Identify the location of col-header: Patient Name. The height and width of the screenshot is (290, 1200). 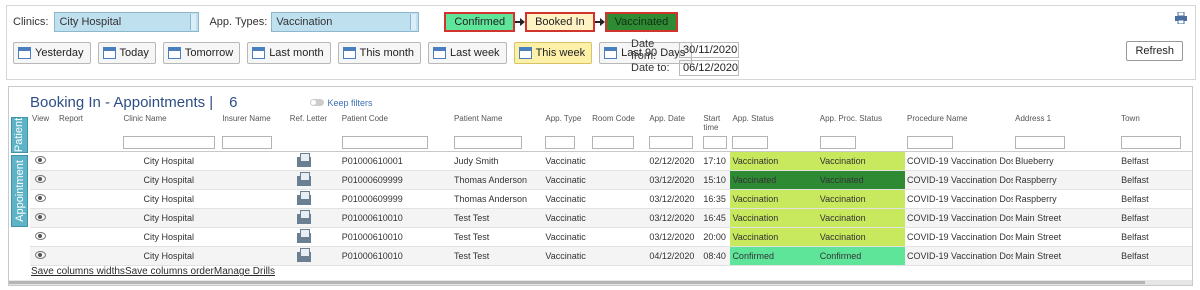
(497, 122).